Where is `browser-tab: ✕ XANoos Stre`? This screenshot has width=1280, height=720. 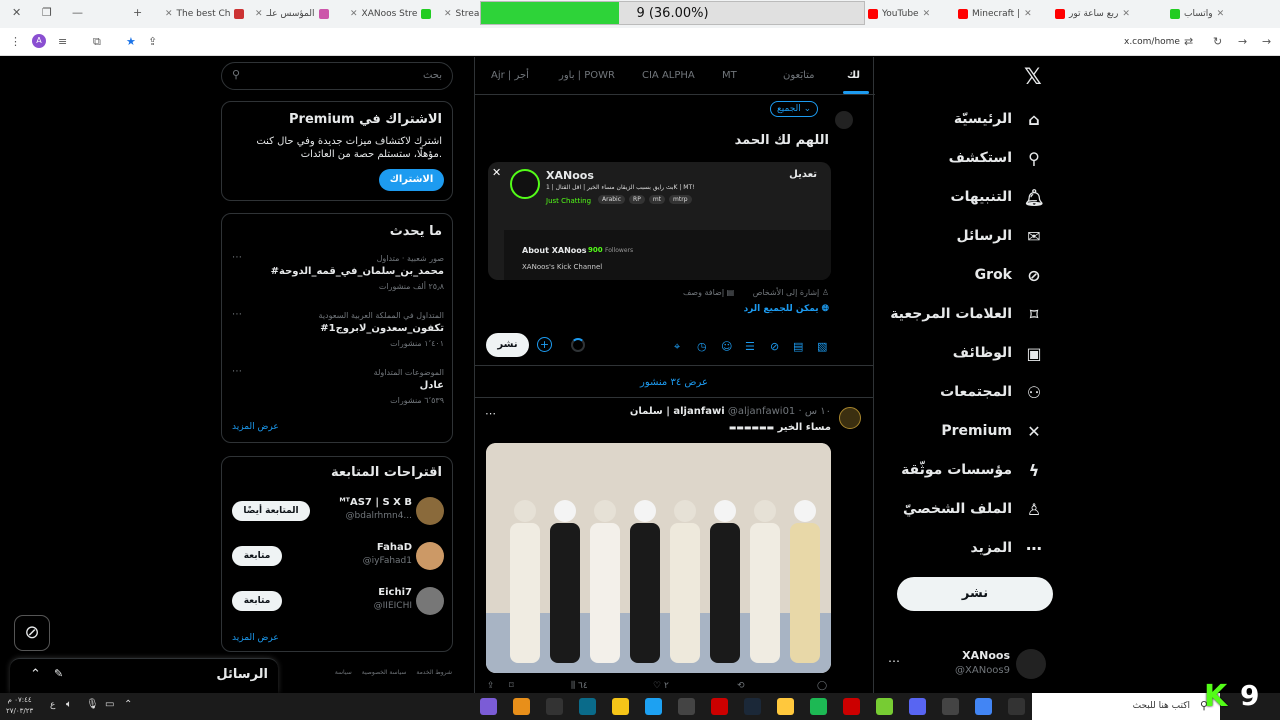
browser-tab: ✕ XANoos Stre is located at coordinates (391, 14).